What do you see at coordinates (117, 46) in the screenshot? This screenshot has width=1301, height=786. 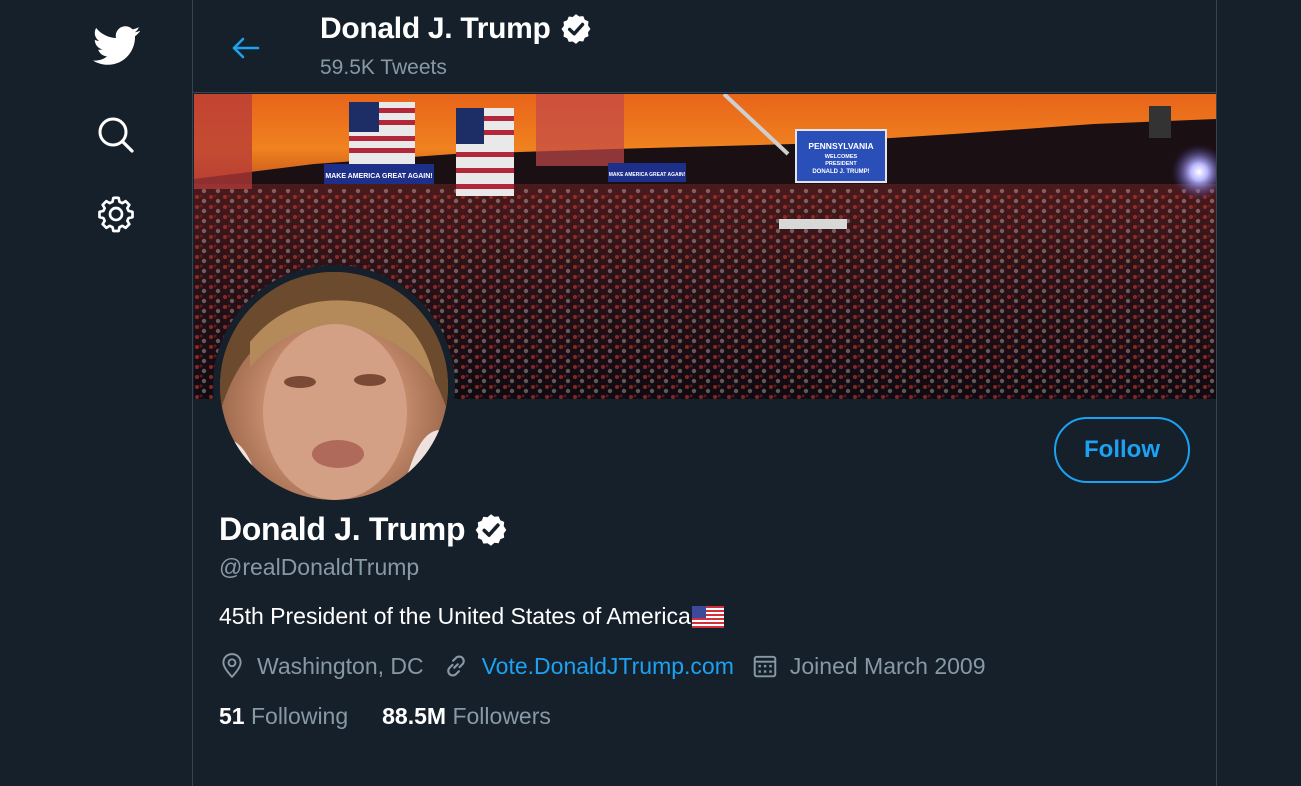 I see `twitter-logo-icon` at bounding box center [117, 46].